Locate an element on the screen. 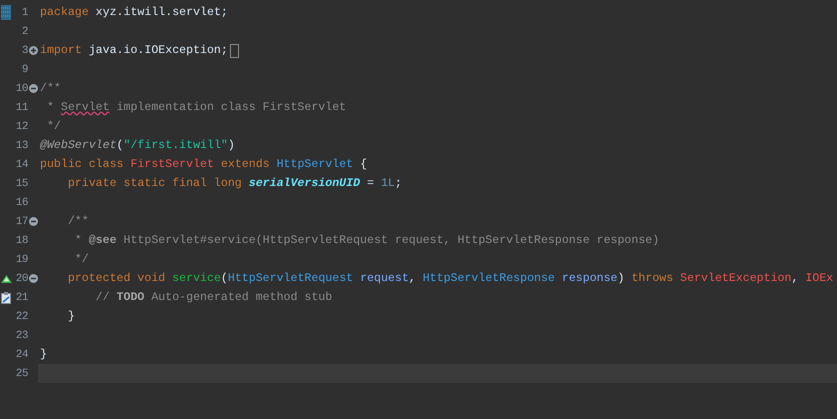 The image size is (837, 419). line-number: 23 is located at coordinates (21, 336).